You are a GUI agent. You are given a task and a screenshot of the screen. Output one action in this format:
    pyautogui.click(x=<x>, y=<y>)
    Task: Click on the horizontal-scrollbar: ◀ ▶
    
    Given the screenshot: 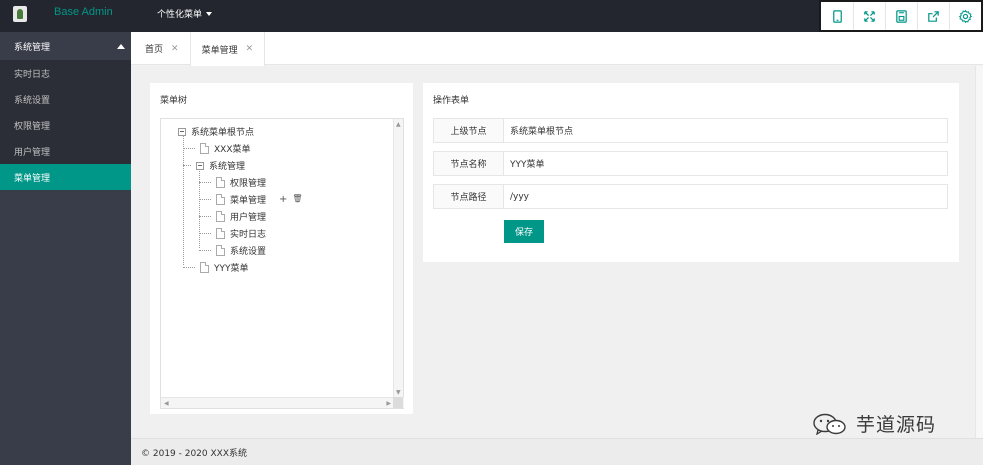 What is the action you would take?
    pyautogui.click(x=282, y=402)
    